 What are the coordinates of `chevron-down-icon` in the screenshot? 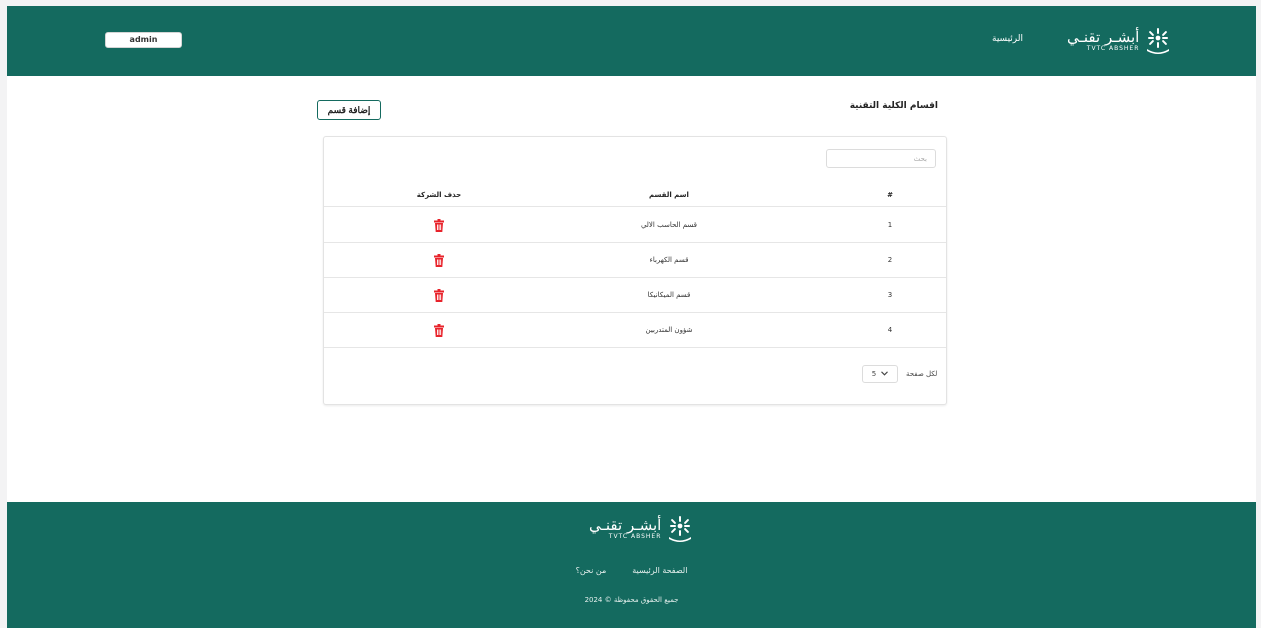 It's located at (885, 374).